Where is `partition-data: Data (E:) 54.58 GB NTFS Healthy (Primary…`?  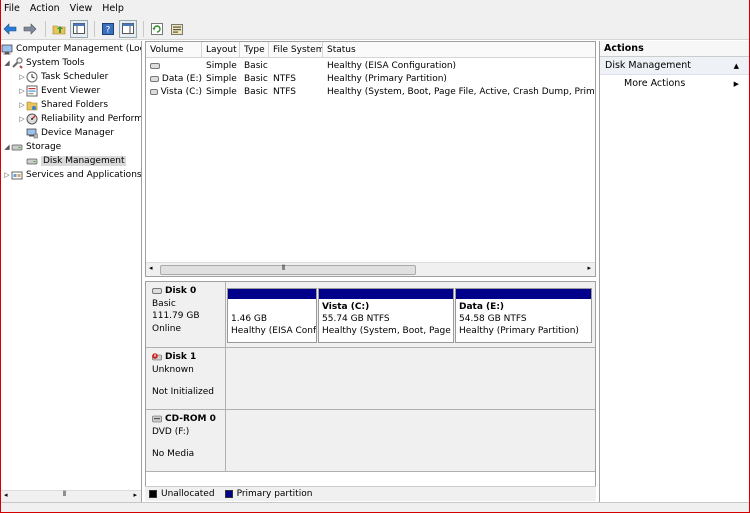 partition-data: Data (E:) 54.58 GB NTFS Healthy (Primary… is located at coordinates (523, 315).